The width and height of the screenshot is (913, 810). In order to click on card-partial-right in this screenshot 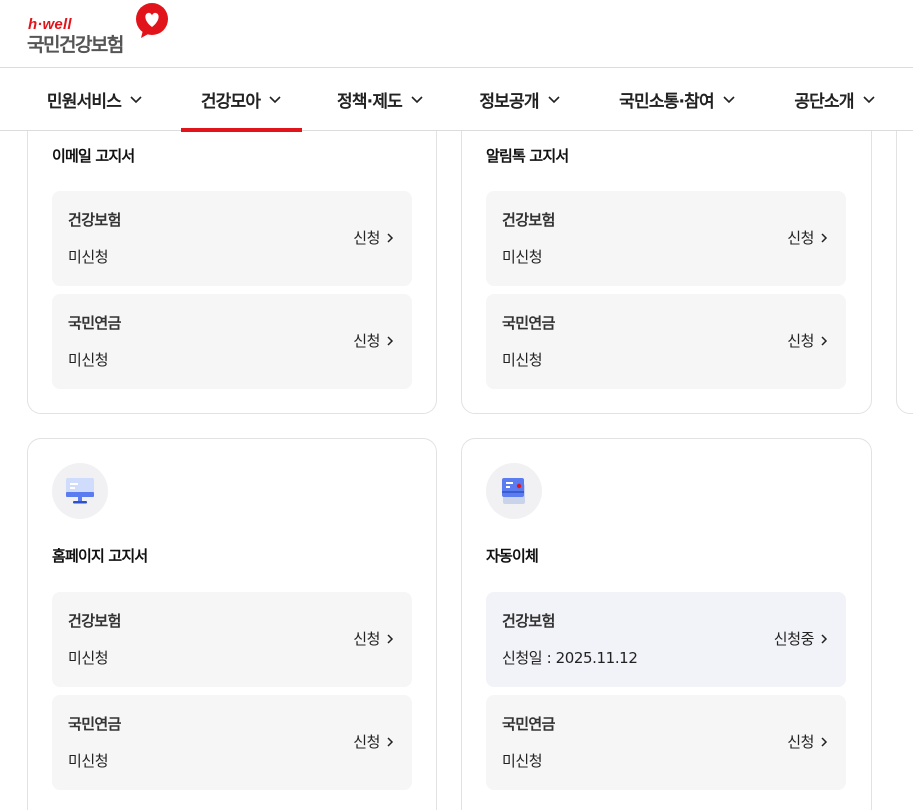, I will do `click(904, 257)`.